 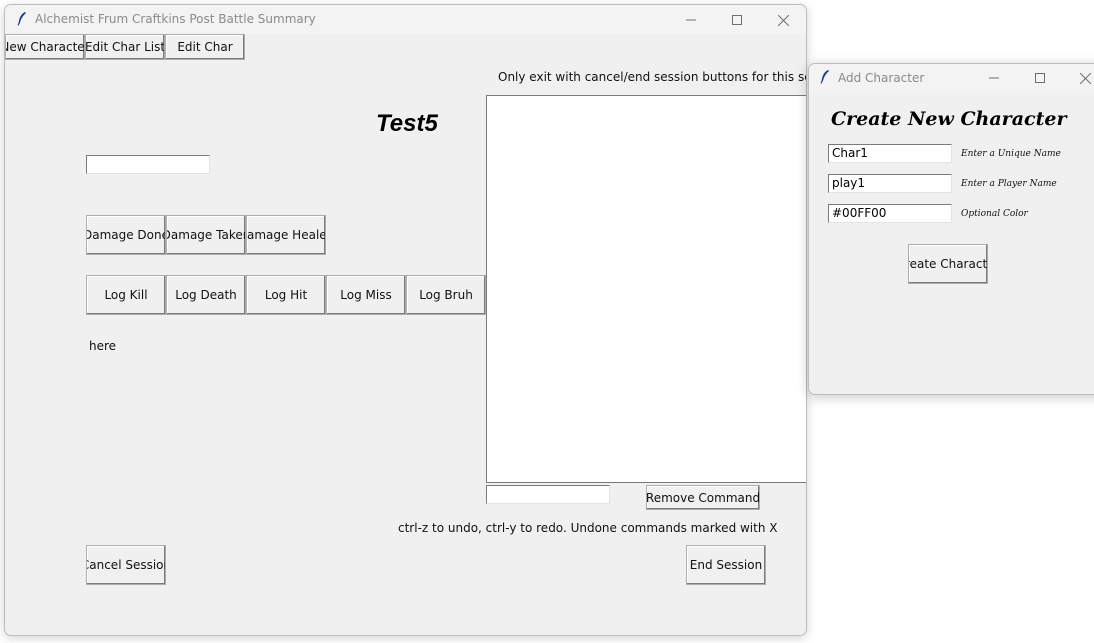 I want to click on add-close-button, so click(x=1079, y=78).